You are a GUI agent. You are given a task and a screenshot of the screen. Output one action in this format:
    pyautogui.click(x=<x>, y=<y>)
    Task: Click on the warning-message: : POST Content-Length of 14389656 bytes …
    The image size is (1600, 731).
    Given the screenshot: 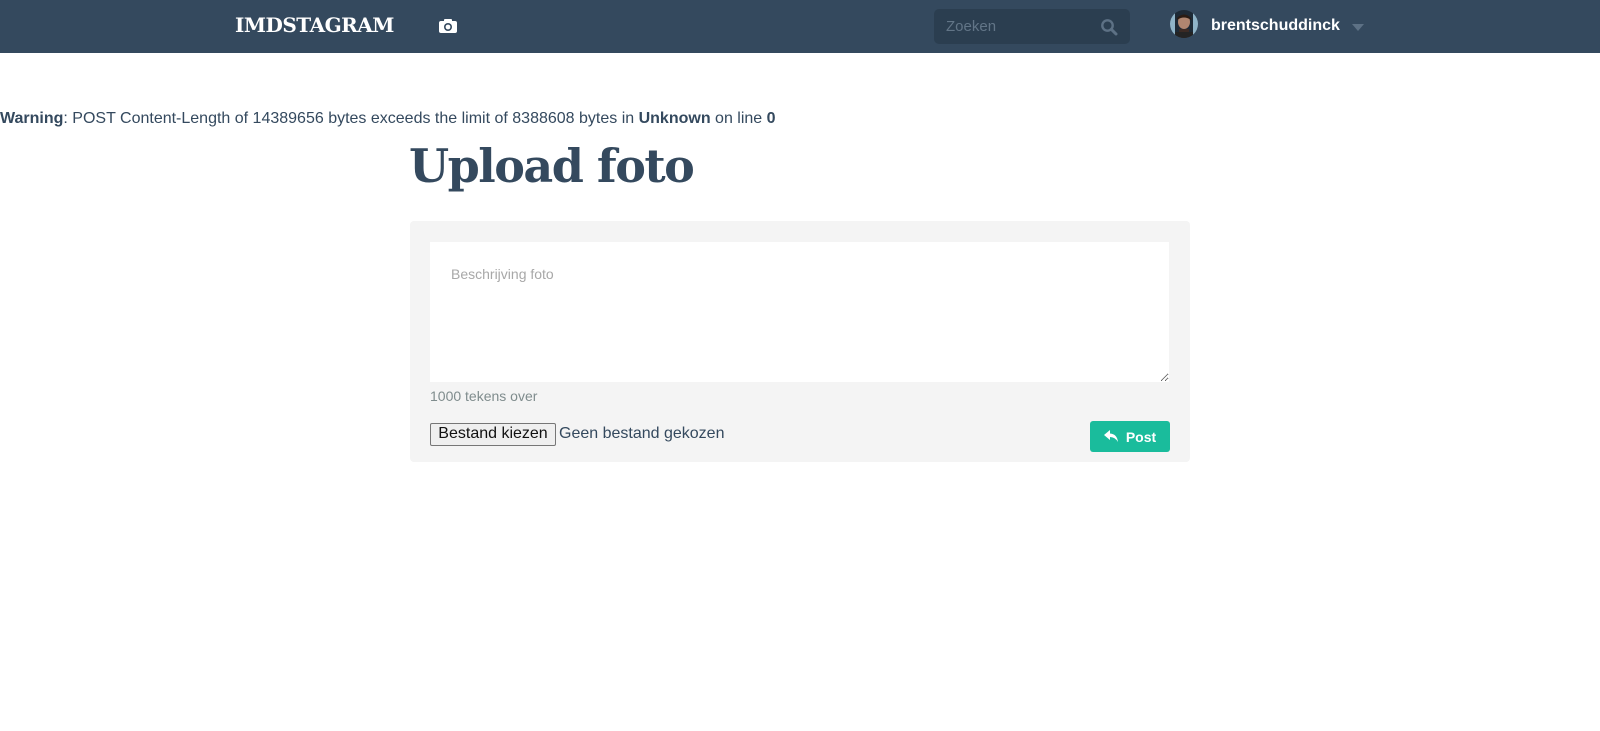 What is the action you would take?
    pyautogui.click(x=351, y=118)
    